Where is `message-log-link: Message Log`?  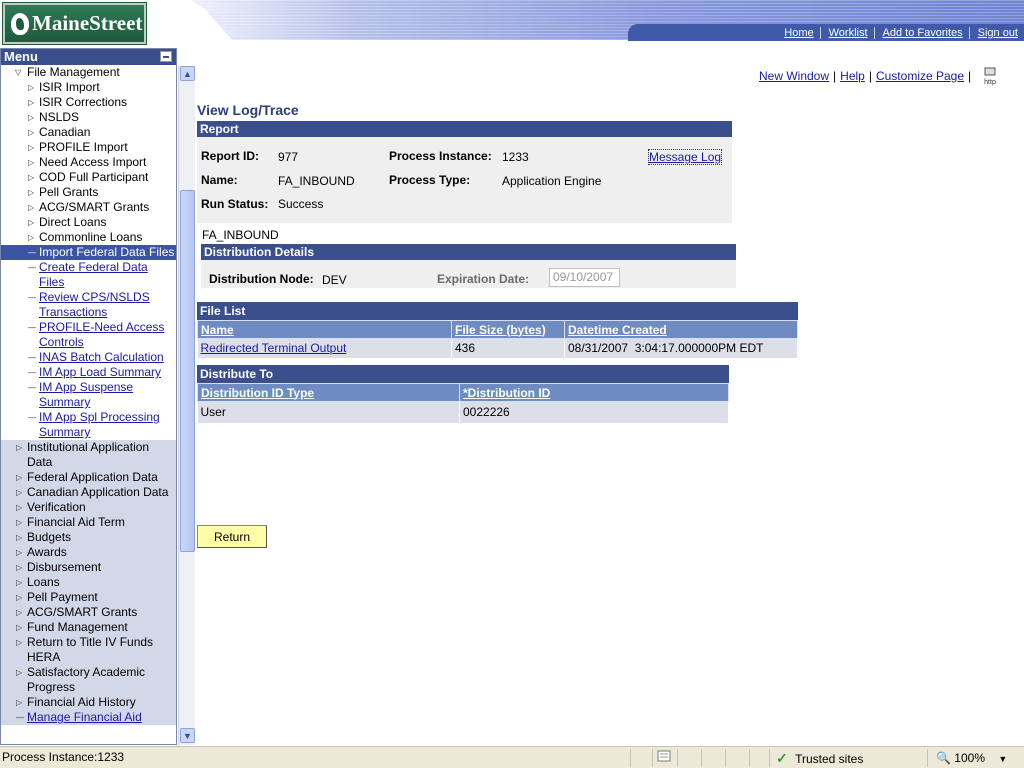
message-log-link: Message Log is located at coordinates (685, 157).